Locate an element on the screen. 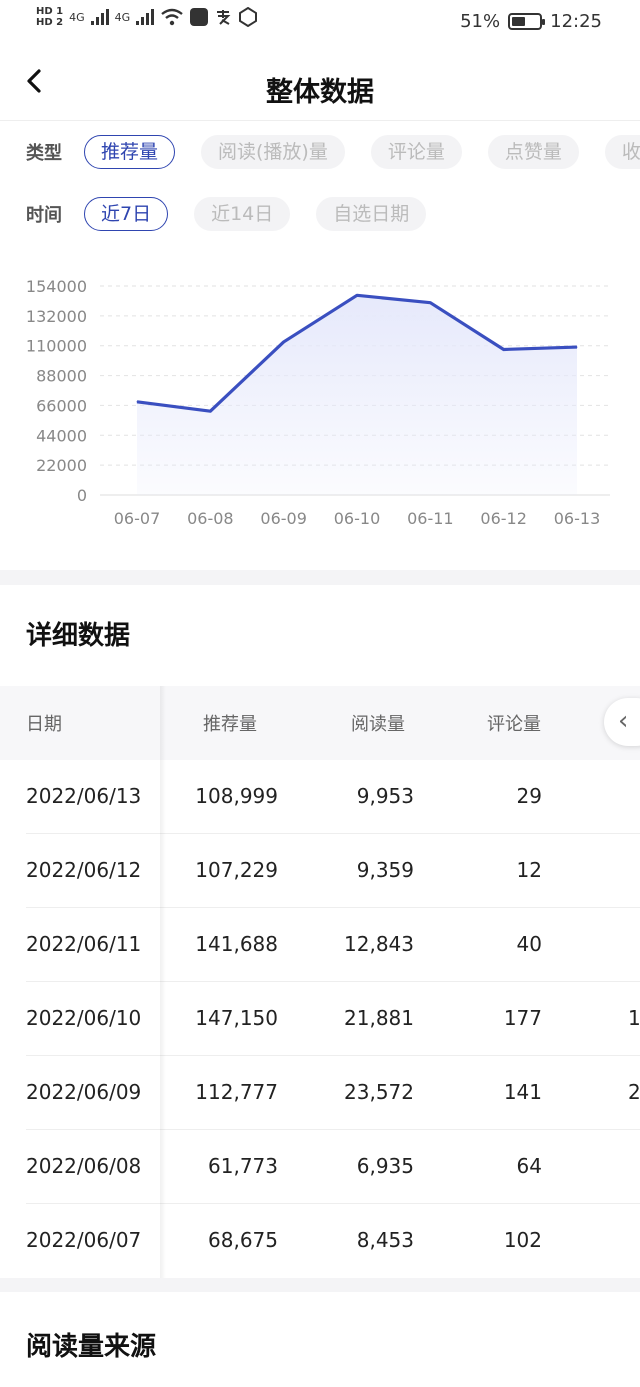 The height and width of the screenshot is (1387, 640). type-chip-read: 阅读(播放)量 is located at coordinates (273, 152).